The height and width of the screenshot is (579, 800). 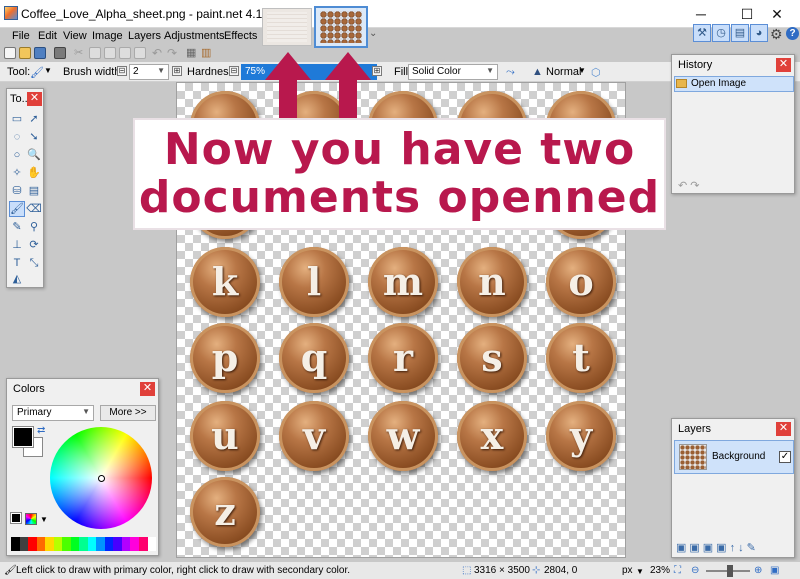 I want to click on menu-file: File, so click(x=21, y=36).